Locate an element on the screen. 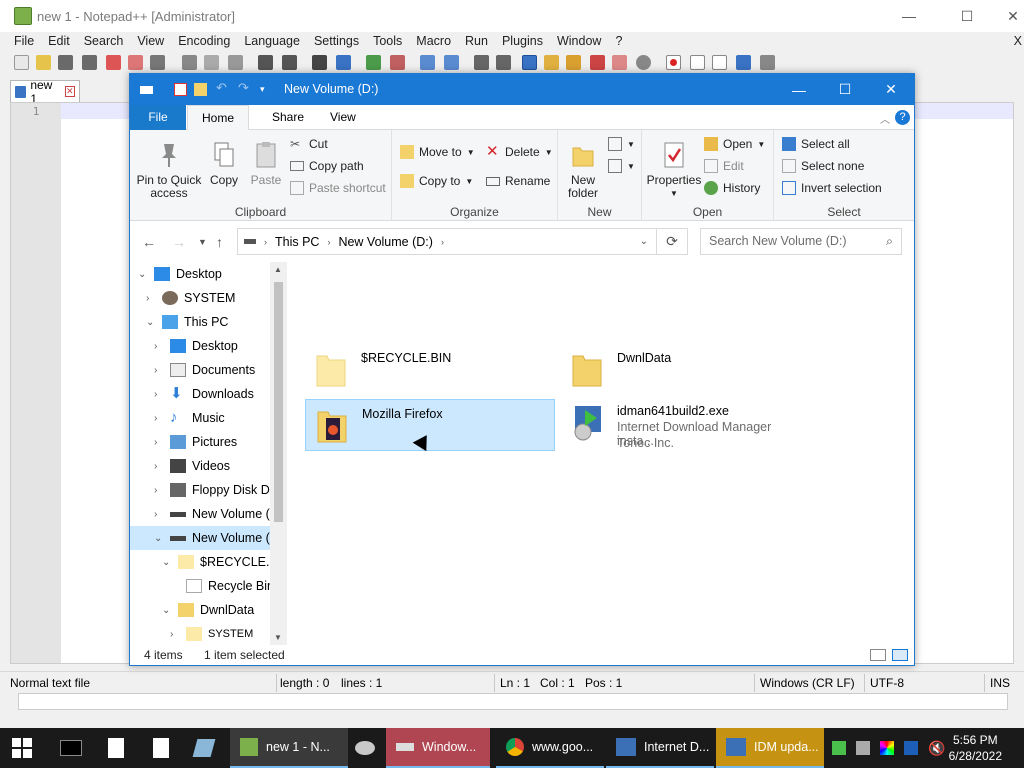  nav-pane-scrollbar: ▲ ▼ is located at coordinates (278, 453).